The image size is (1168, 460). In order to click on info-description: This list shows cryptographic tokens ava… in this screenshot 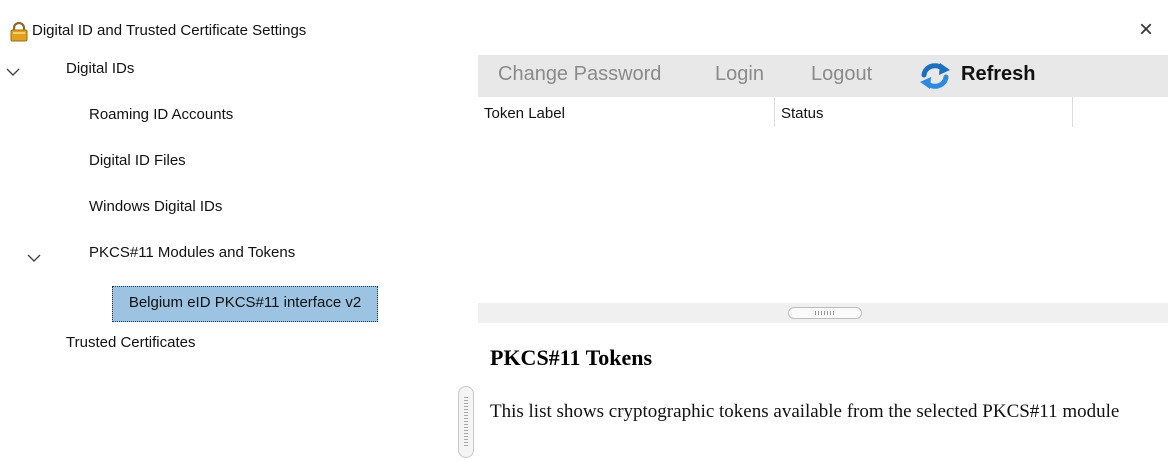, I will do `click(805, 411)`.